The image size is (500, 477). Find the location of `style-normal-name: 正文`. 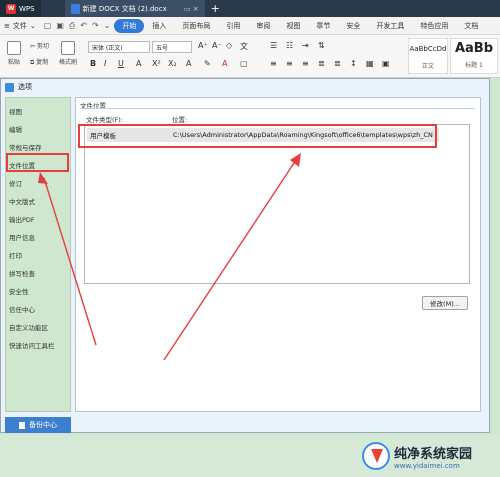

style-normal-name: 正文 is located at coordinates (427, 66).